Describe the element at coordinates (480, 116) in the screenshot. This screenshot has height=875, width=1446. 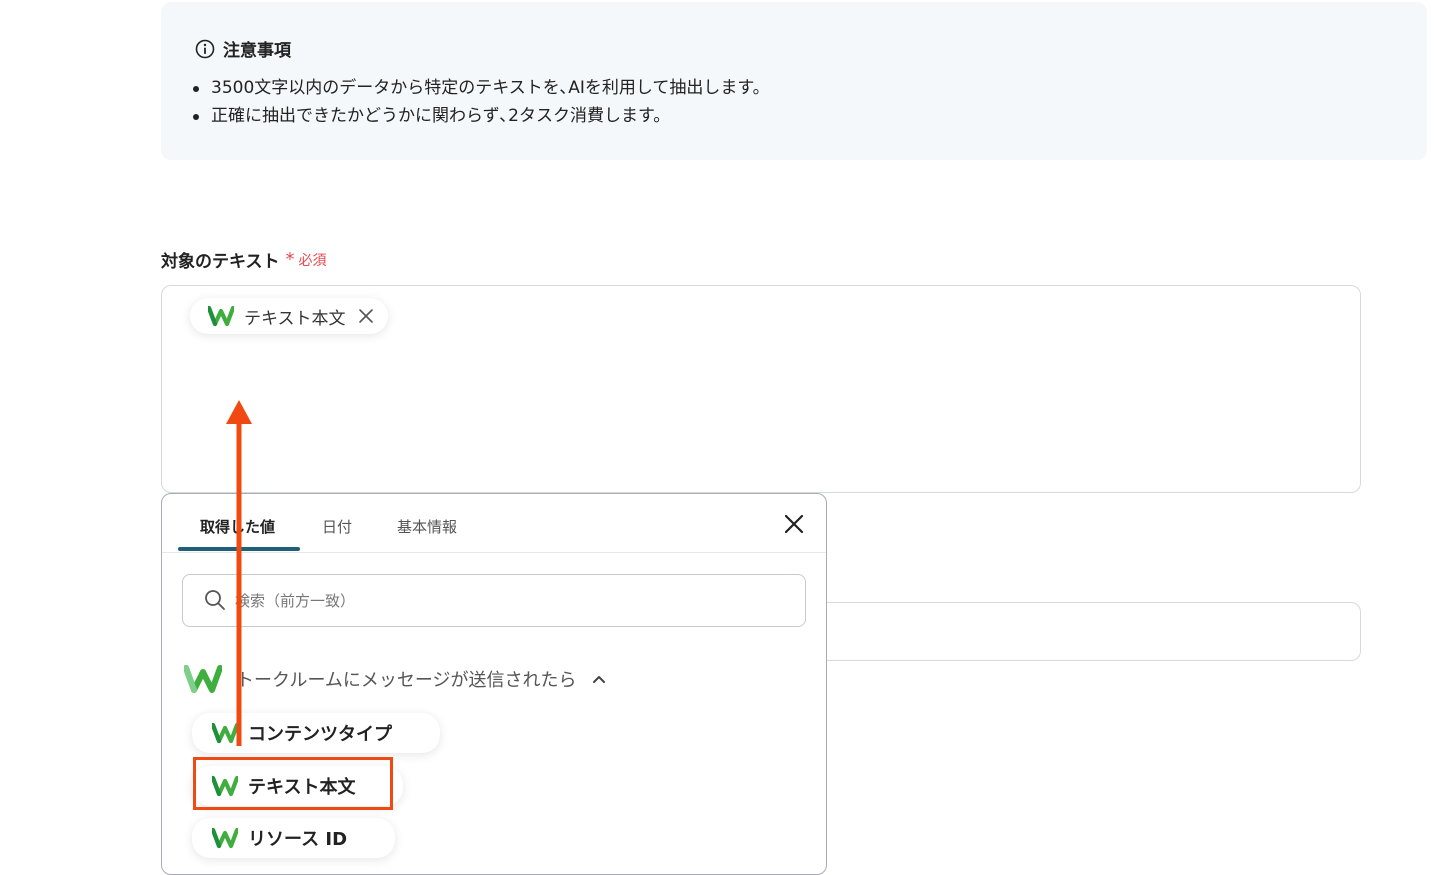
I see `notice-item: 正確に抽出できたかどうかに関わらず､2タスク消費します。` at that location.